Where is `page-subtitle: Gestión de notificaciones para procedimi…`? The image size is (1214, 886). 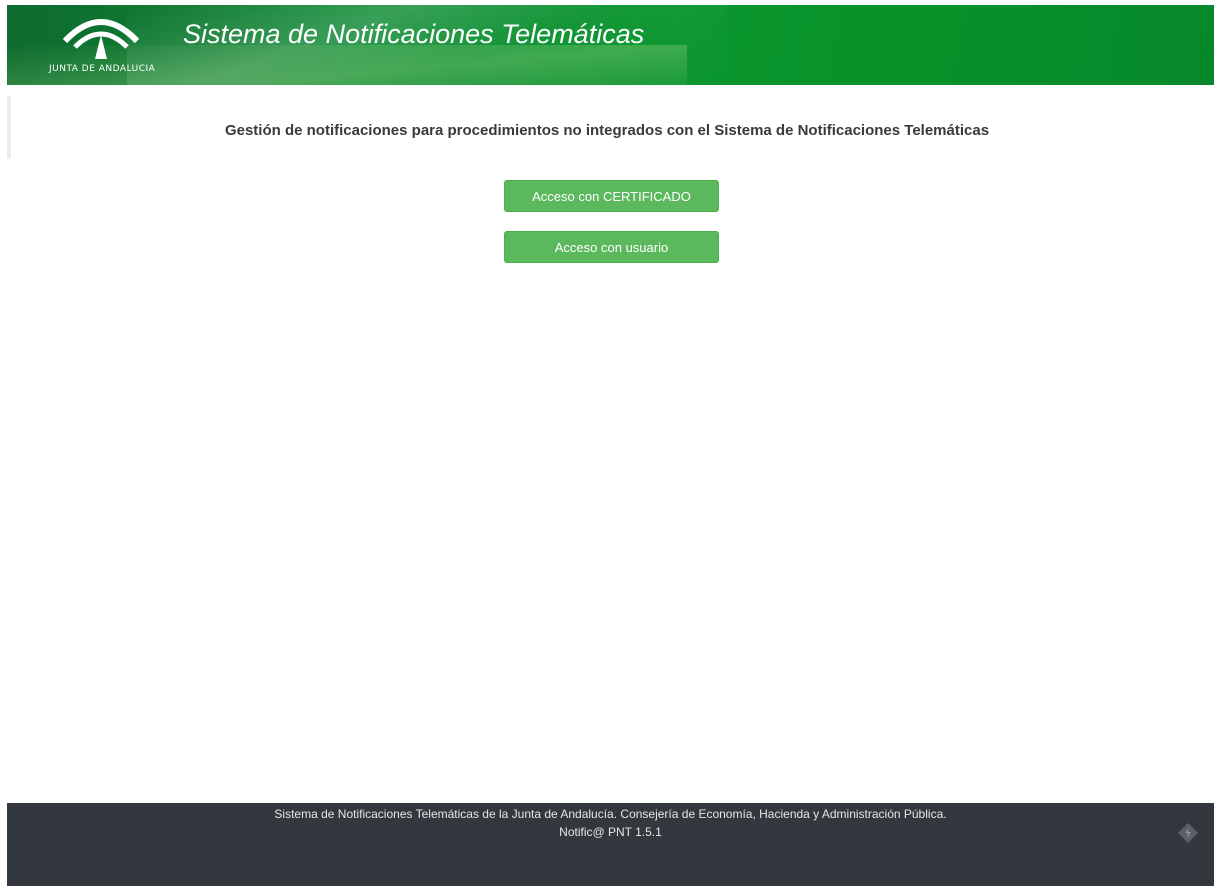
page-subtitle: Gestión de notificaciones para procedimi… is located at coordinates (607, 130).